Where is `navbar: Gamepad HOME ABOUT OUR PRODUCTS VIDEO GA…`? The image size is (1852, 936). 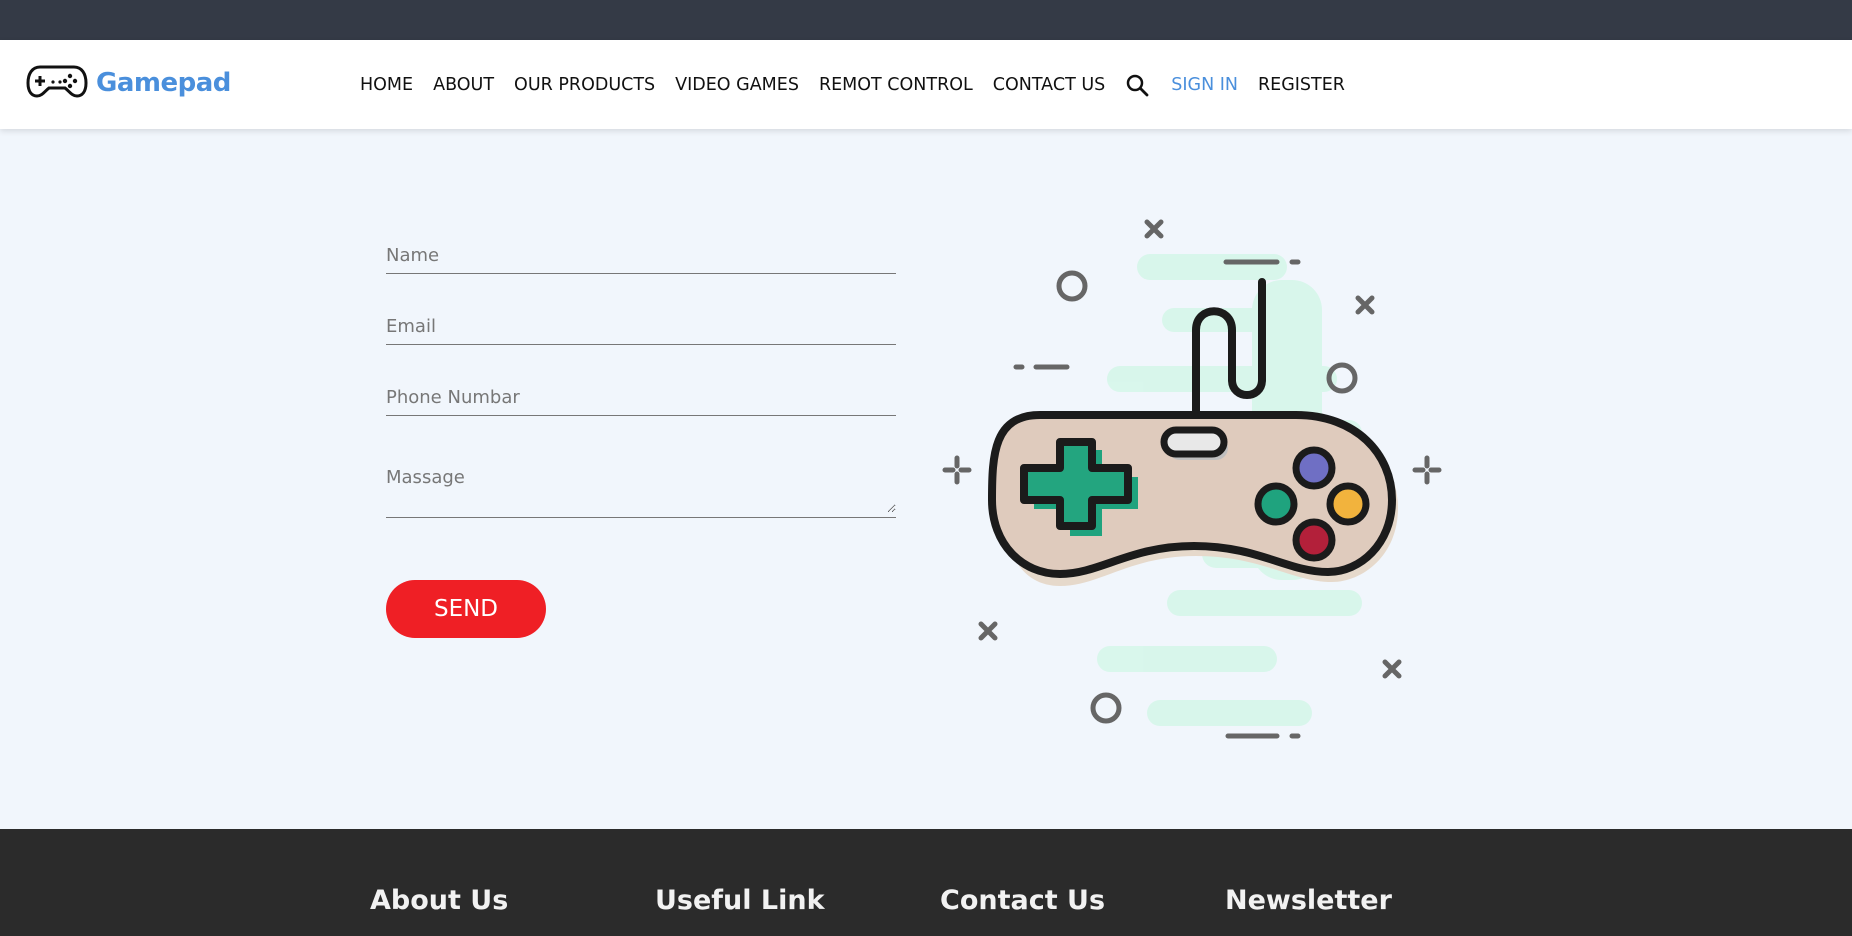
navbar: Gamepad HOME ABOUT OUR PRODUCTS VIDEO GA… is located at coordinates (926, 84).